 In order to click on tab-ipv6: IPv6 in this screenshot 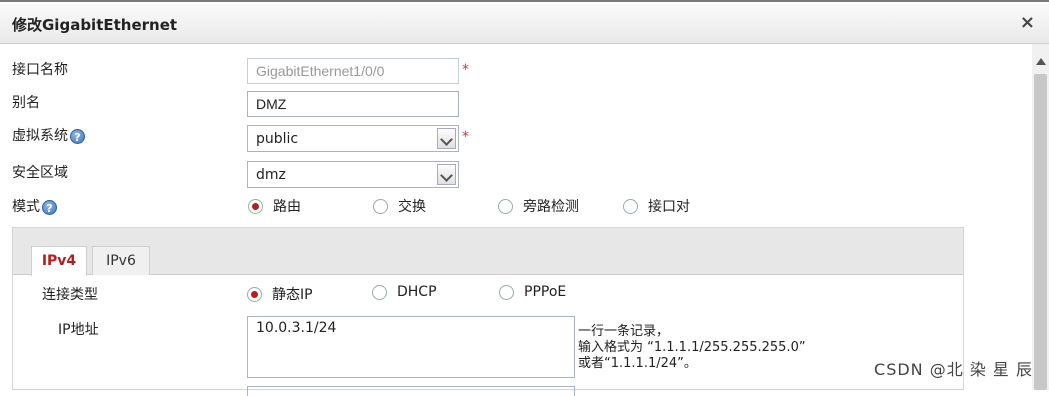, I will do `click(121, 260)`.